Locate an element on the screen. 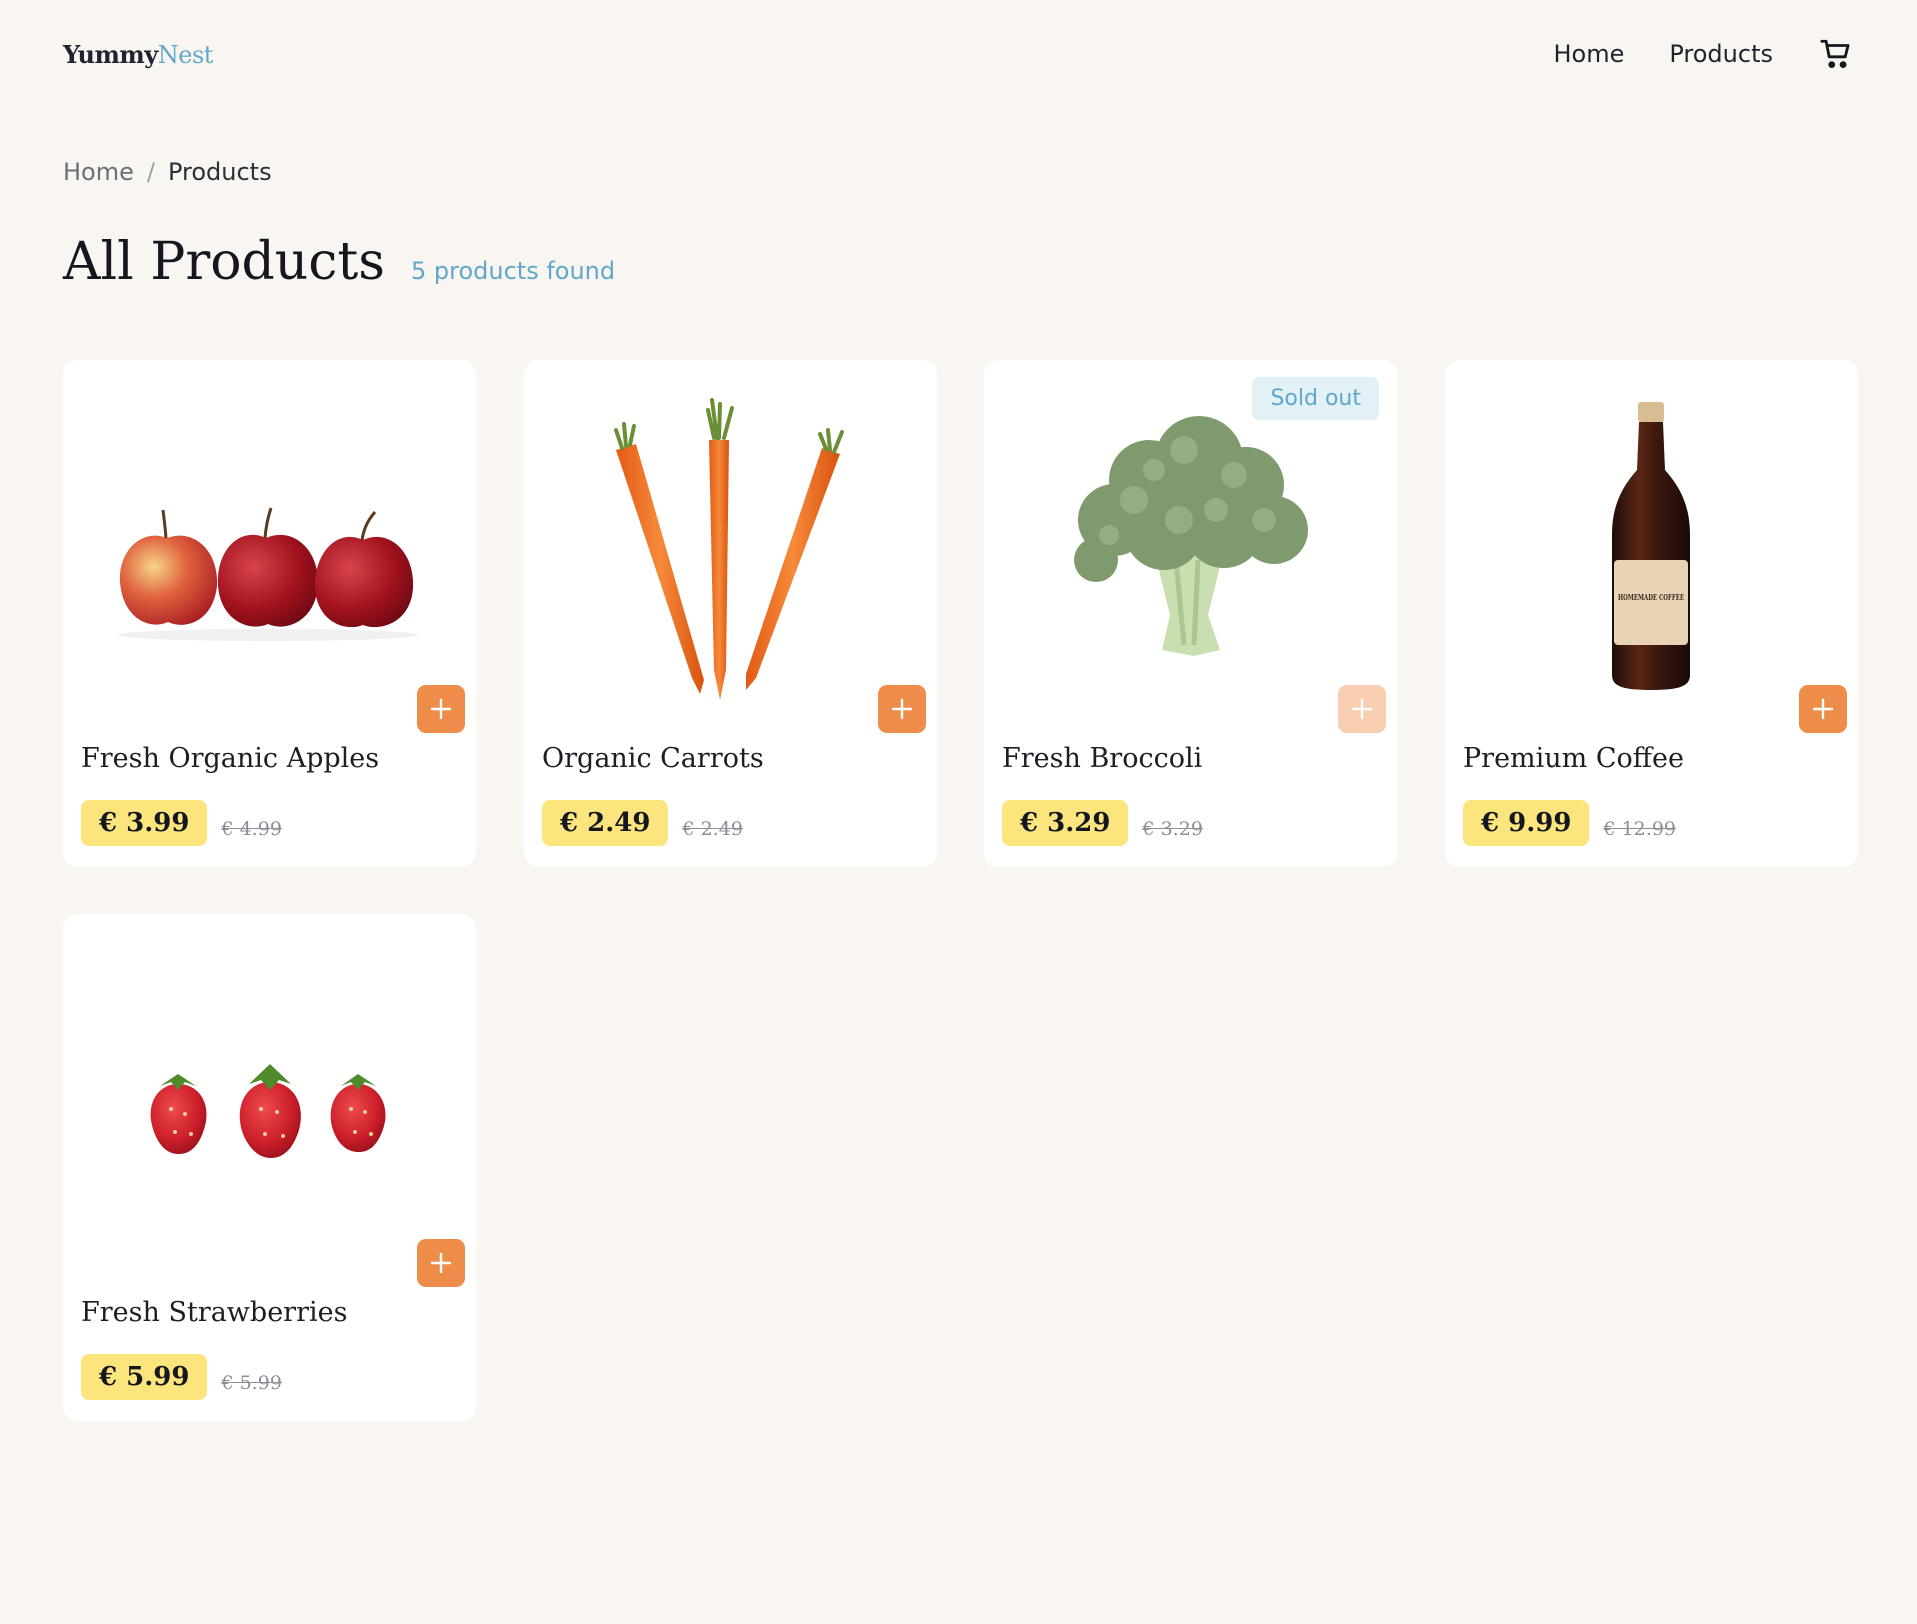 Image resolution: width=1917 pixels, height=1624 pixels. breadcrumb-home: Home is located at coordinates (98, 172).